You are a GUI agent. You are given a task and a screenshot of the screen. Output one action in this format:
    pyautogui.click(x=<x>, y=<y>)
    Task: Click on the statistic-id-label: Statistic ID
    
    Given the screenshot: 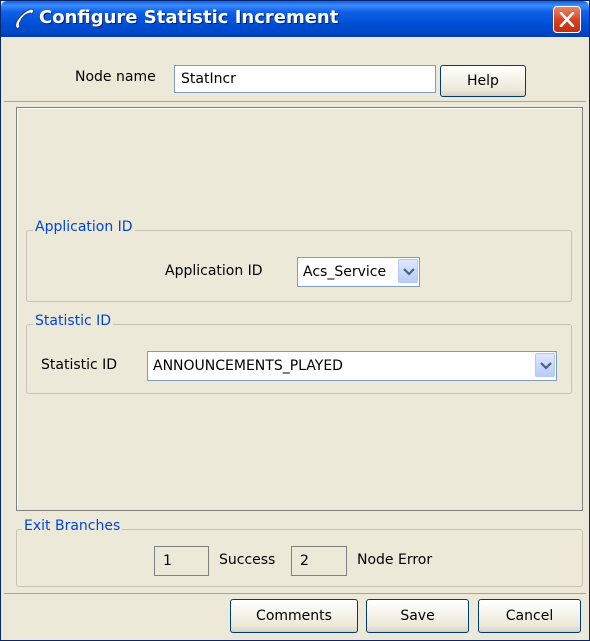 What is the action you would take?
    pyautogui.click(x=79, y=365)
    